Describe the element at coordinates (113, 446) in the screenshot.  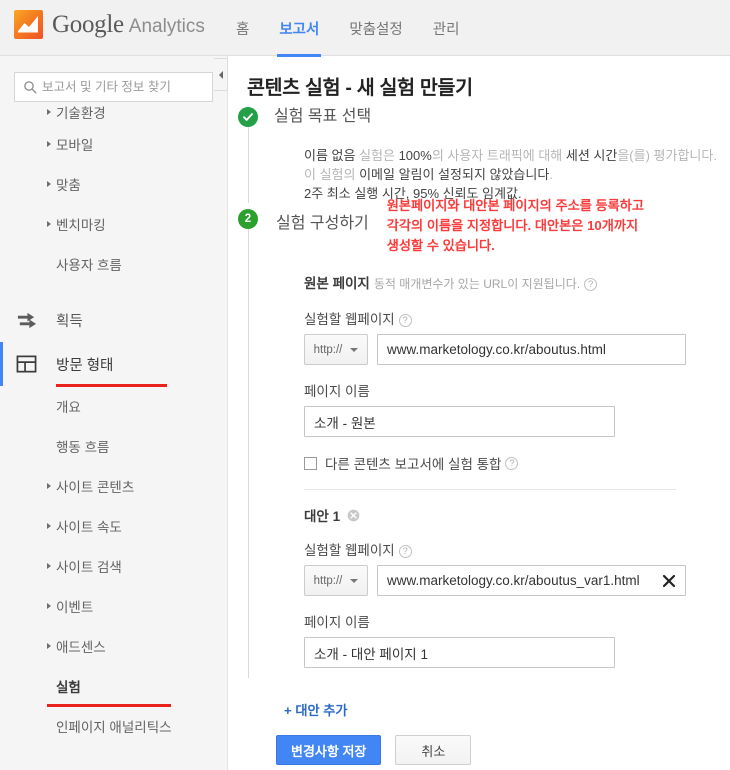
I see `sidebar-item-behavior-flow: 행동 흐름` at that location.